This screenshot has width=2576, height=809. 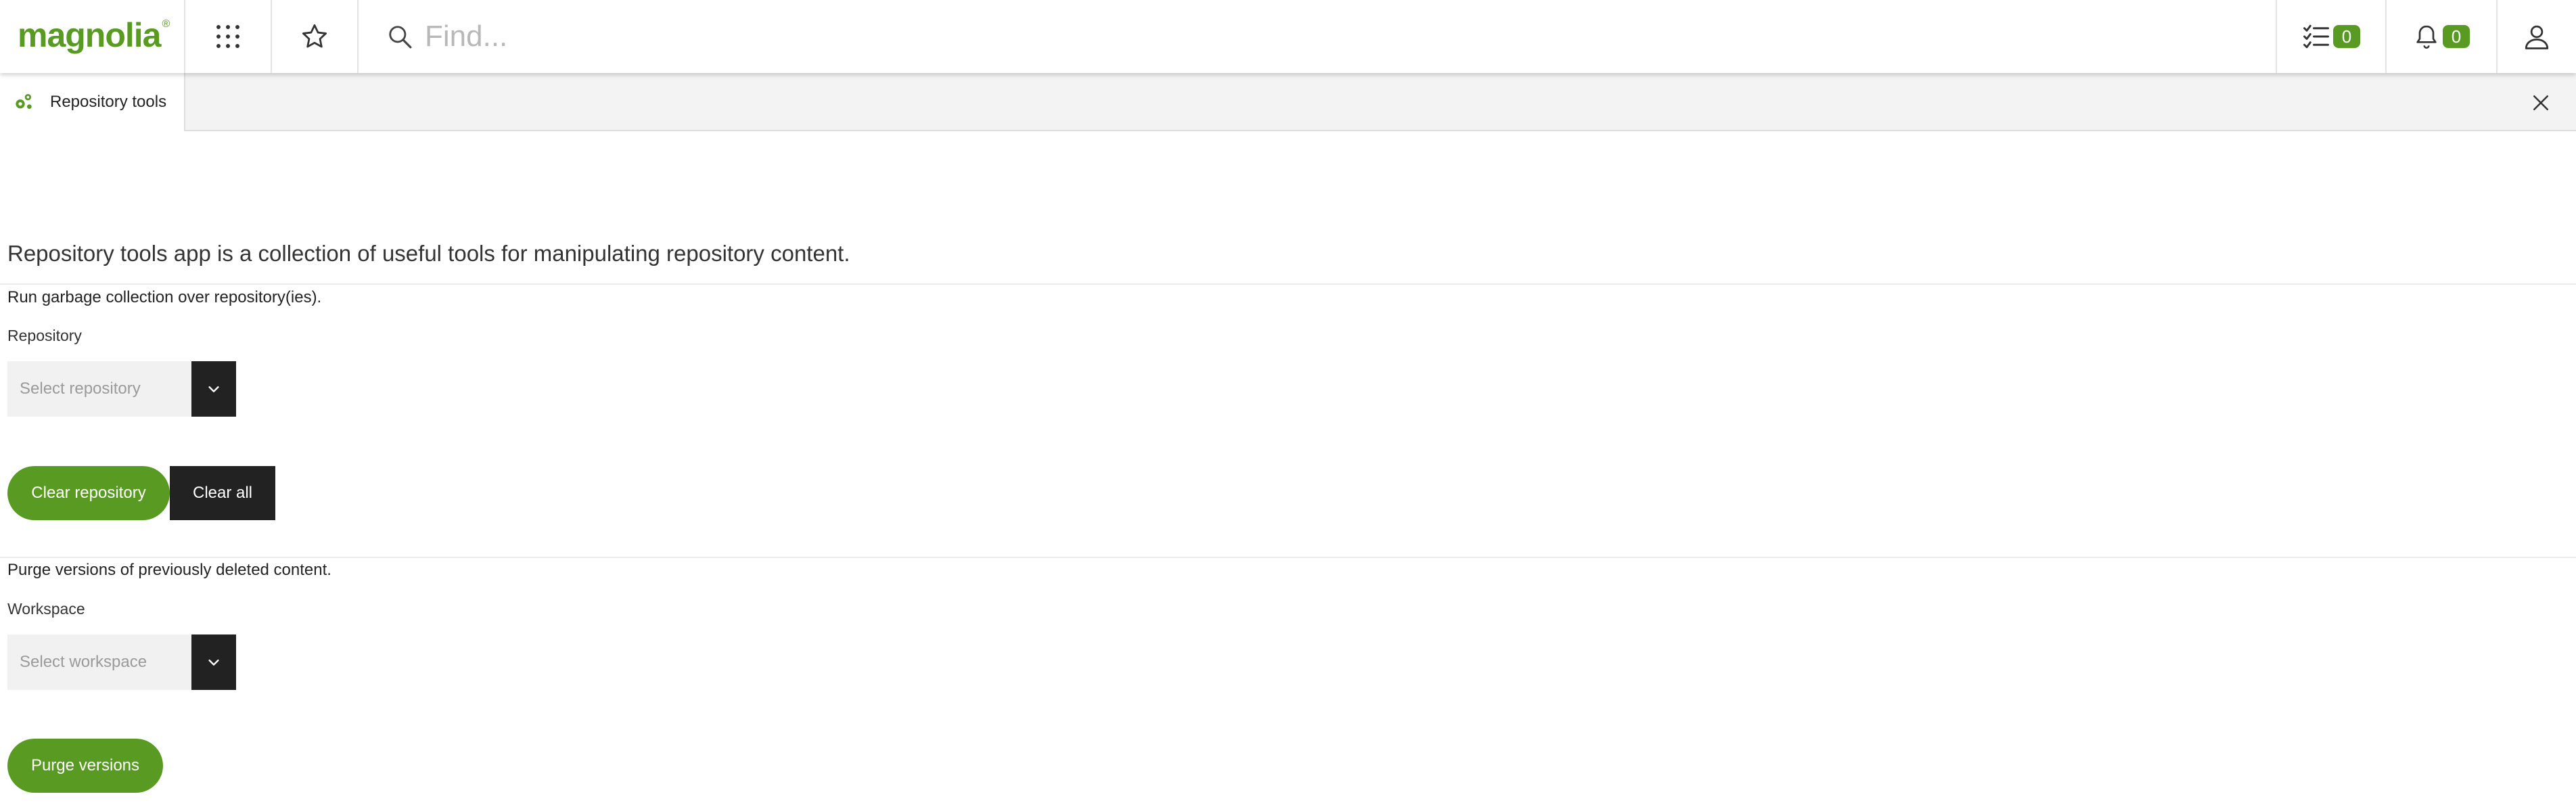 I want to click on clear-repository-button: Clear repository, so click(x=88, y=493).